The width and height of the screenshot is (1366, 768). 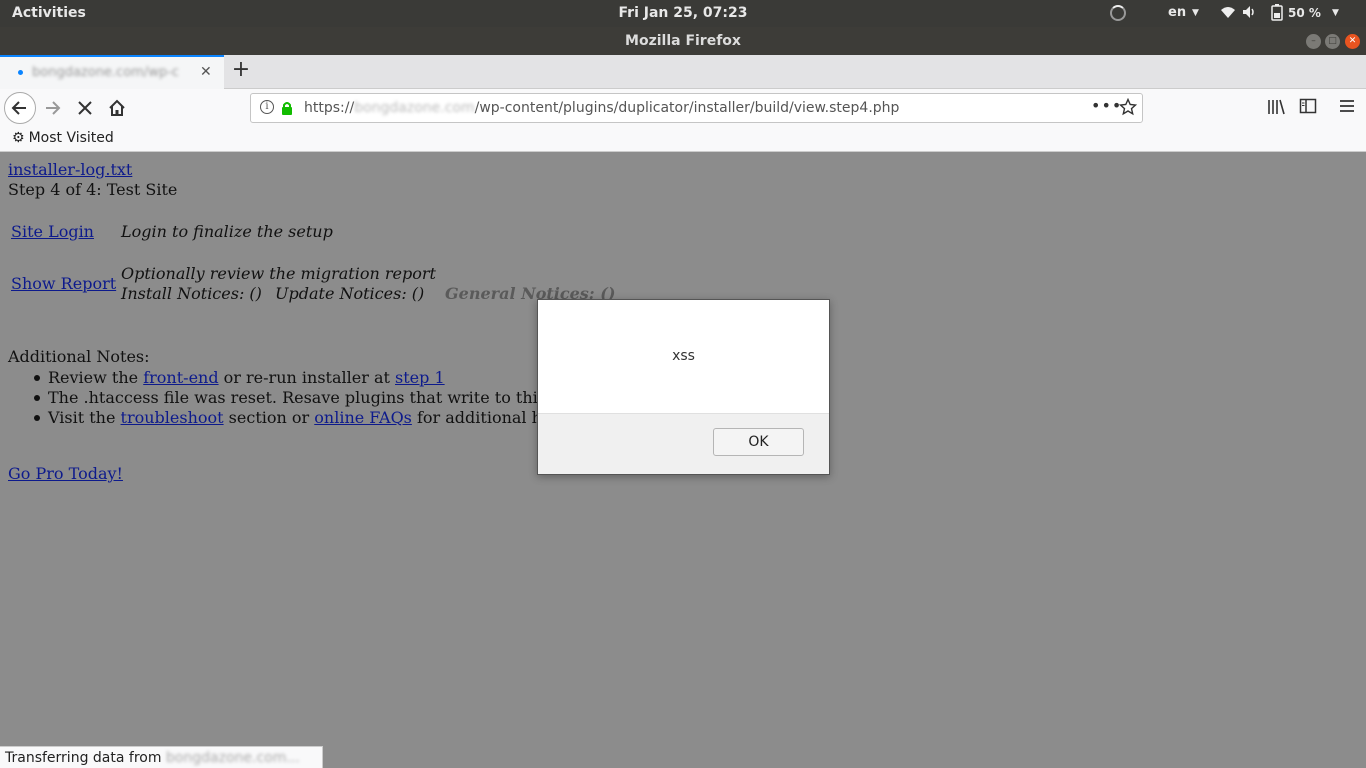 What do you see at coordinates (414, 108) in the screenshot?
I see `url-host: bongdazone.com` at bounding box center [414, 108].